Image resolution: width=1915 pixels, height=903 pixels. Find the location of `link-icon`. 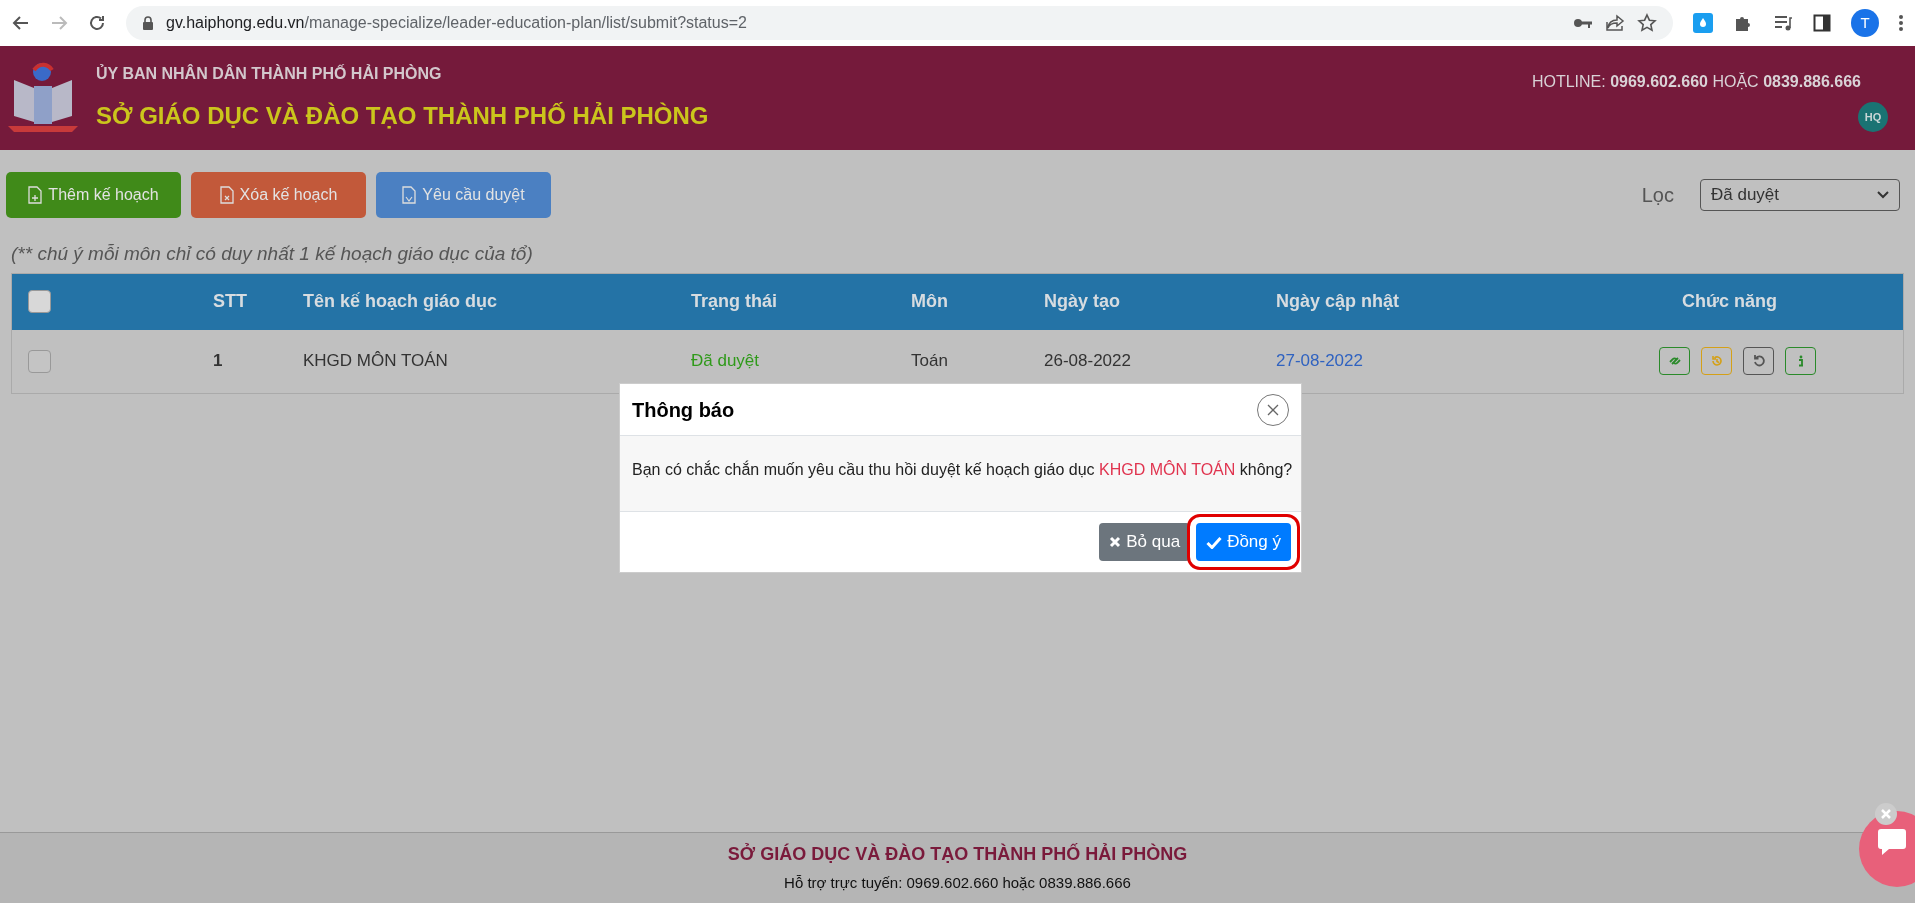

link-icon is located at coordinates (1674, 361).